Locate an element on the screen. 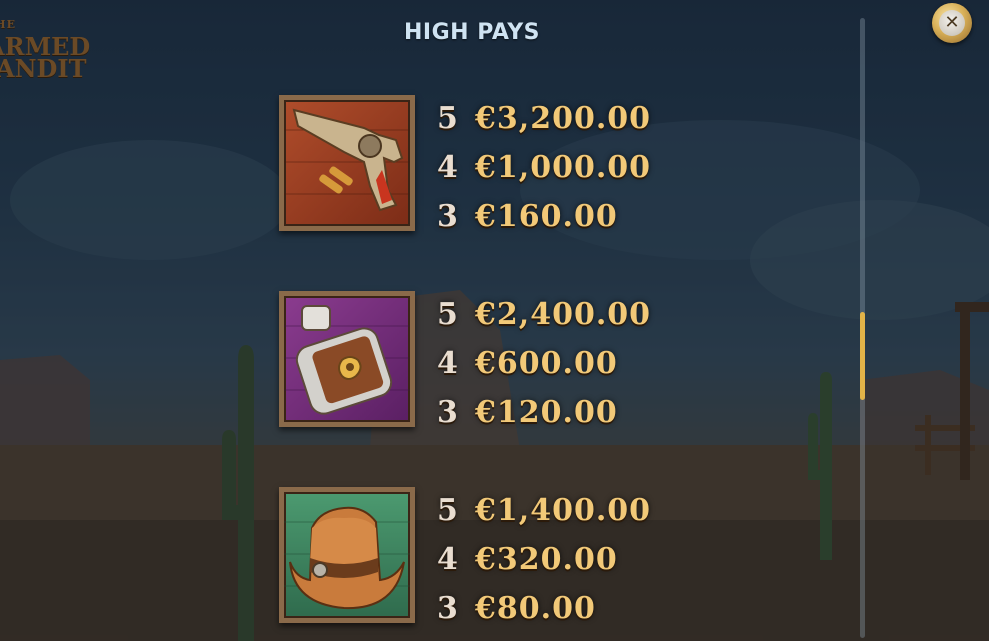  payout-amount: €1,000.00 is located at coordinates (563, 167).